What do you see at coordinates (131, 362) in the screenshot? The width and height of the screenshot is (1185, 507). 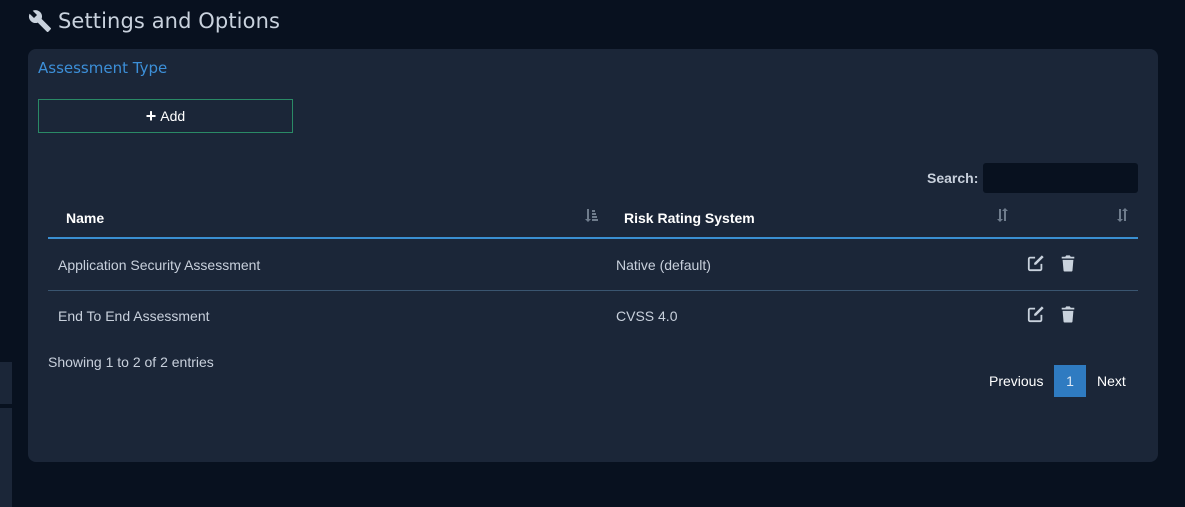 I see `table-info: Showing 1 to 2 of 2 entries` at bounding box center [131, 362].